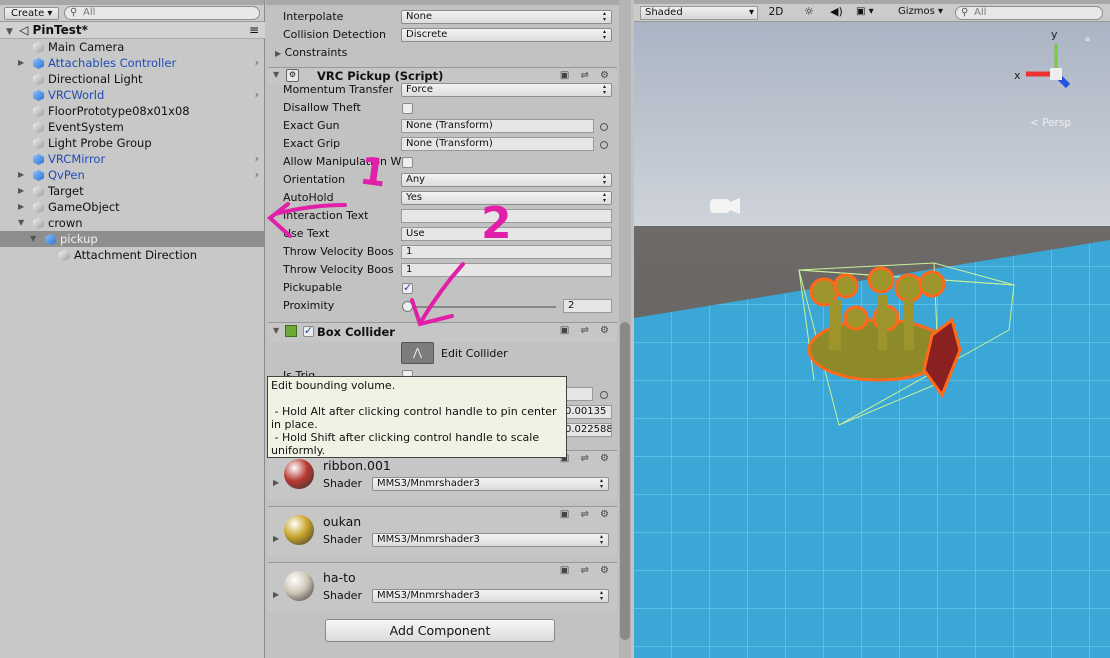  I want to click on gizmos-dropdown: Gizmos ▾, so click(920, 11).